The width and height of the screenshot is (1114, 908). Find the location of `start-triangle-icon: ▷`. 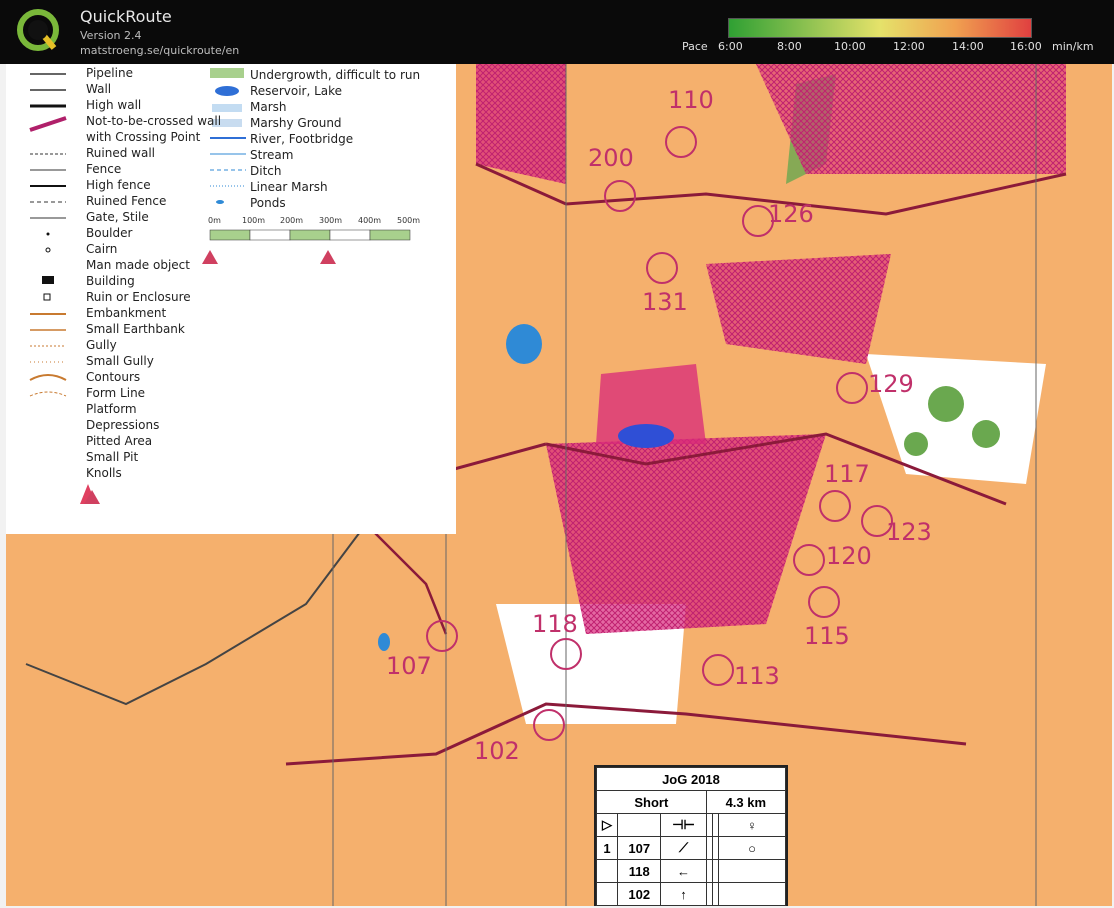

start-triangle-icon: ▷ is located at coordinates (607, 825).